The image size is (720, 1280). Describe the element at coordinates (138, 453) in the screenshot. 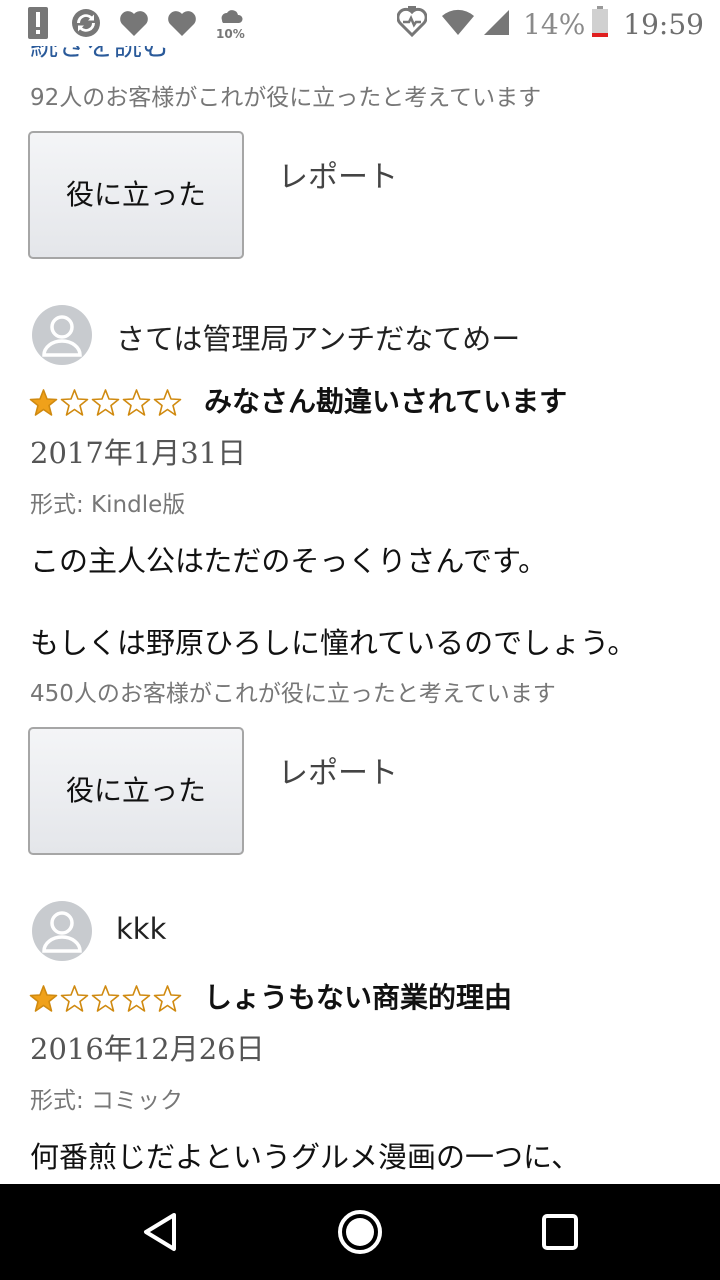

I see `review-date: 2017年1月31日` at that location.